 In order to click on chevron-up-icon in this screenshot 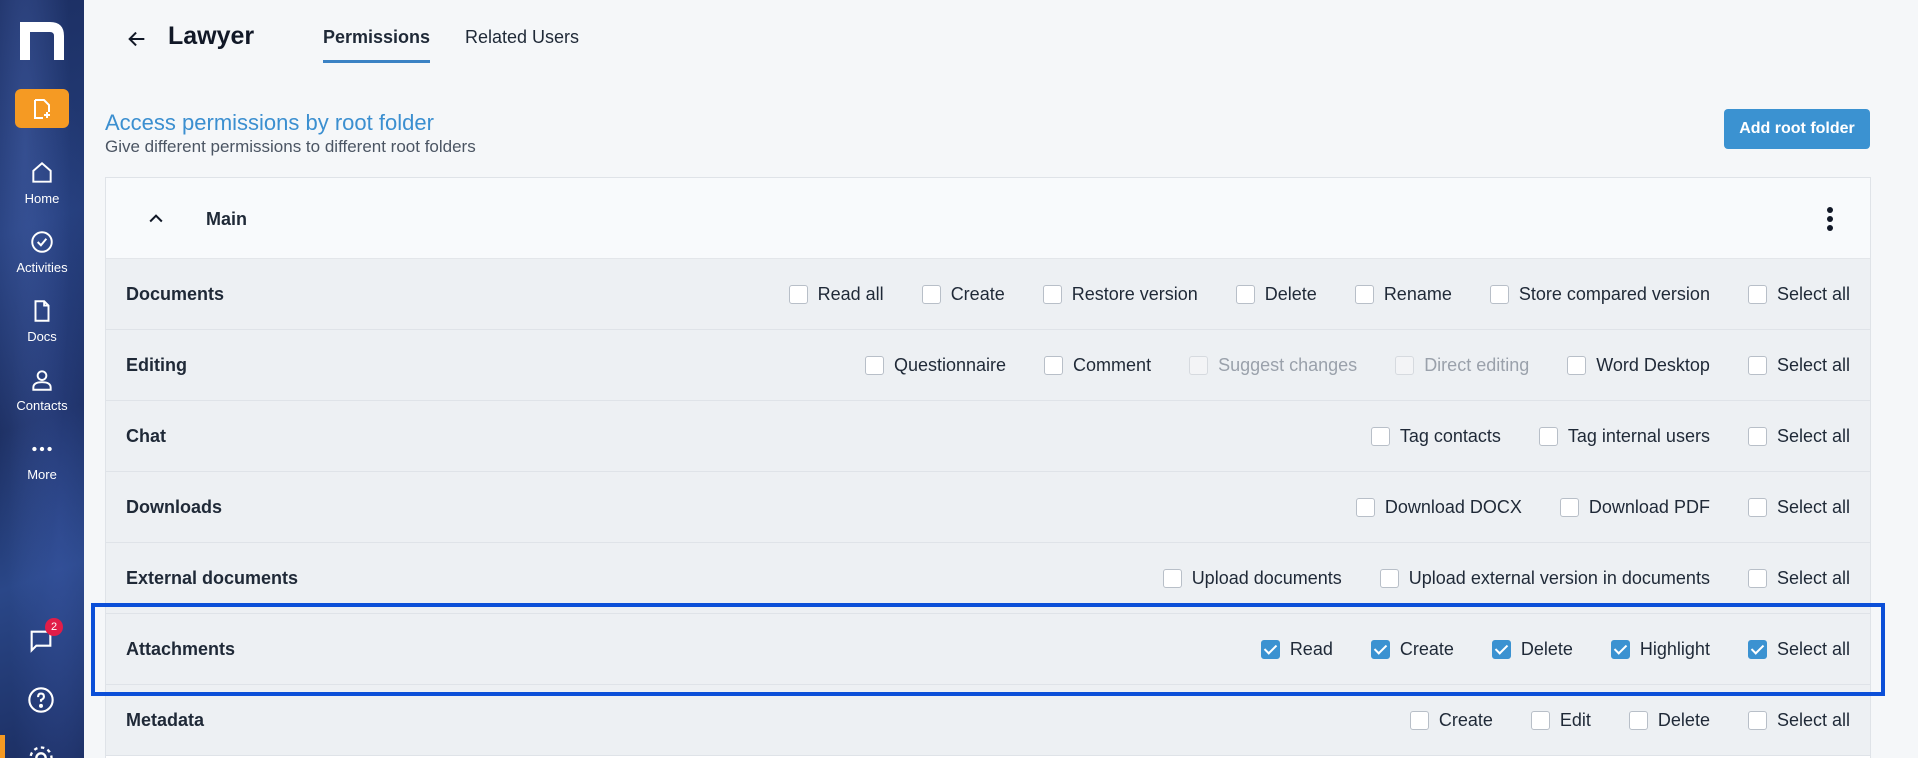, I will do `click(156, 219)`.